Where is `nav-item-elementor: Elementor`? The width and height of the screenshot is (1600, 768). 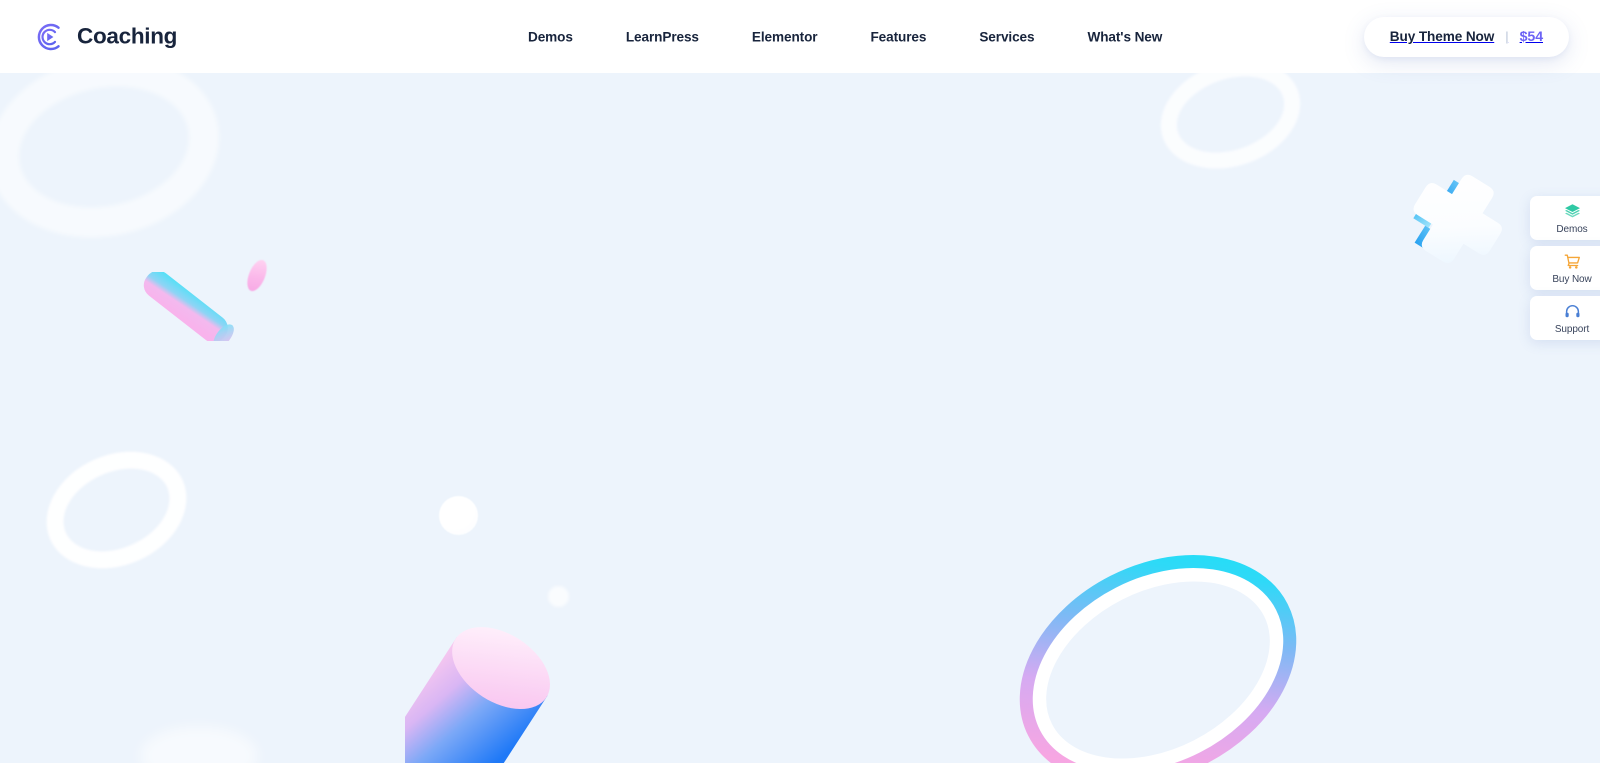 nav-item-elementor: Elementor is located at coordinates (785, 36).